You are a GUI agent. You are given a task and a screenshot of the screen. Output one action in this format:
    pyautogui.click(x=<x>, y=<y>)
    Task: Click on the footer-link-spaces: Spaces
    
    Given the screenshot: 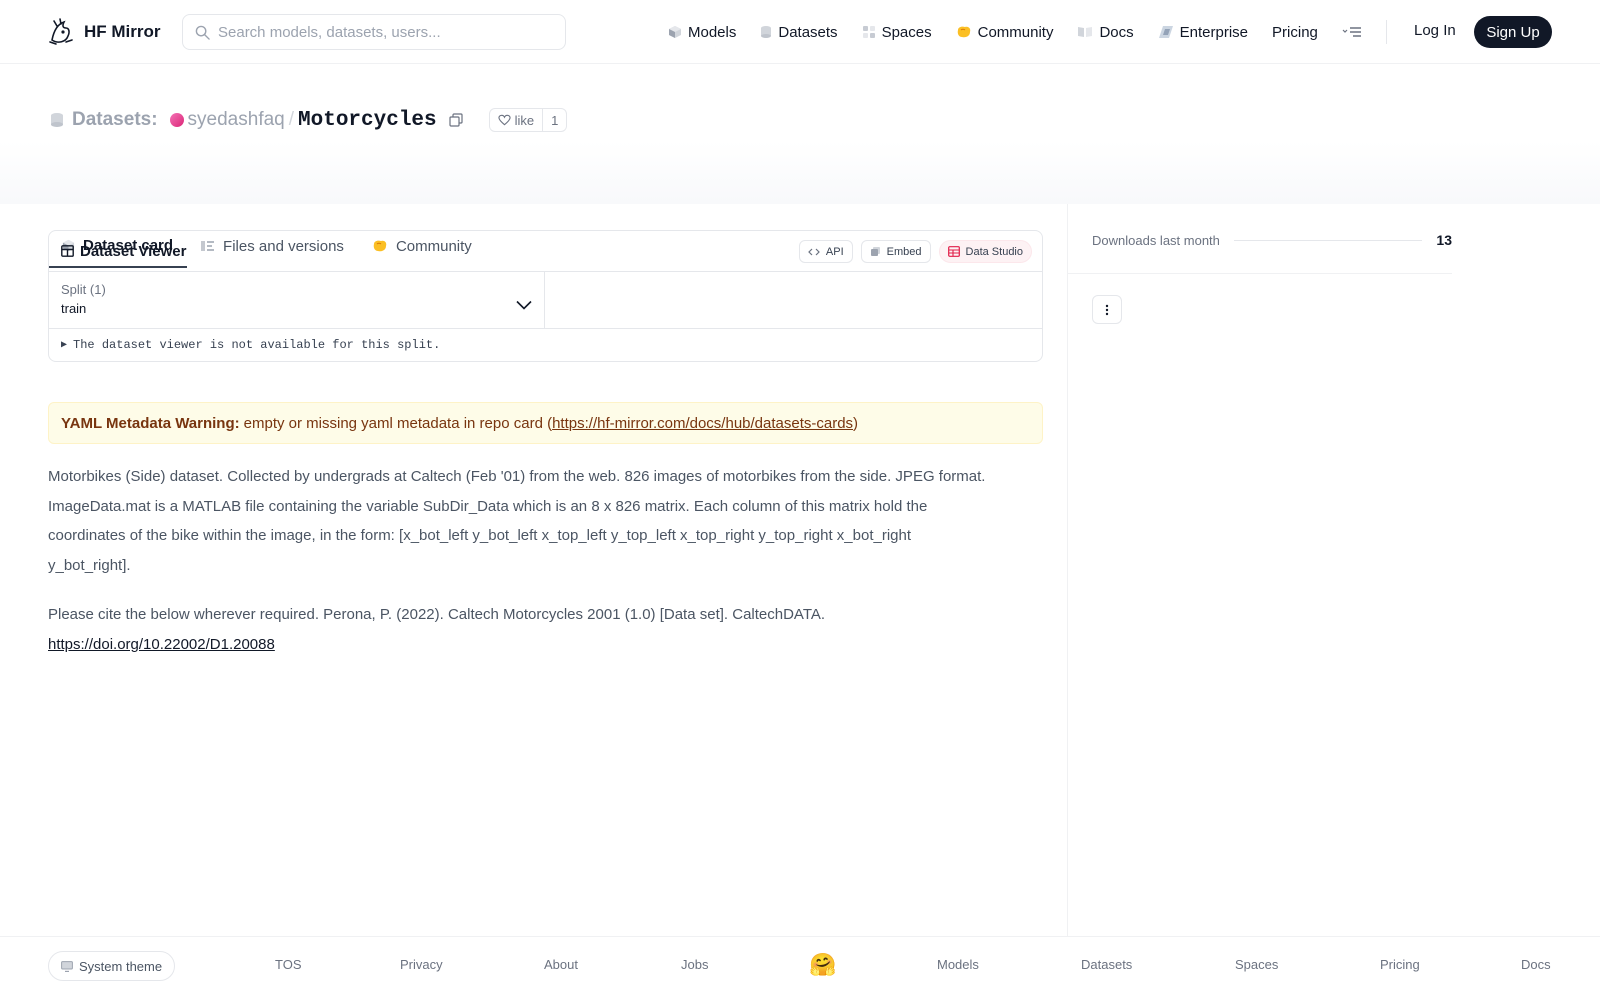 What is the action you would take?
    pyautogui.click(x=1256, y=964)
    